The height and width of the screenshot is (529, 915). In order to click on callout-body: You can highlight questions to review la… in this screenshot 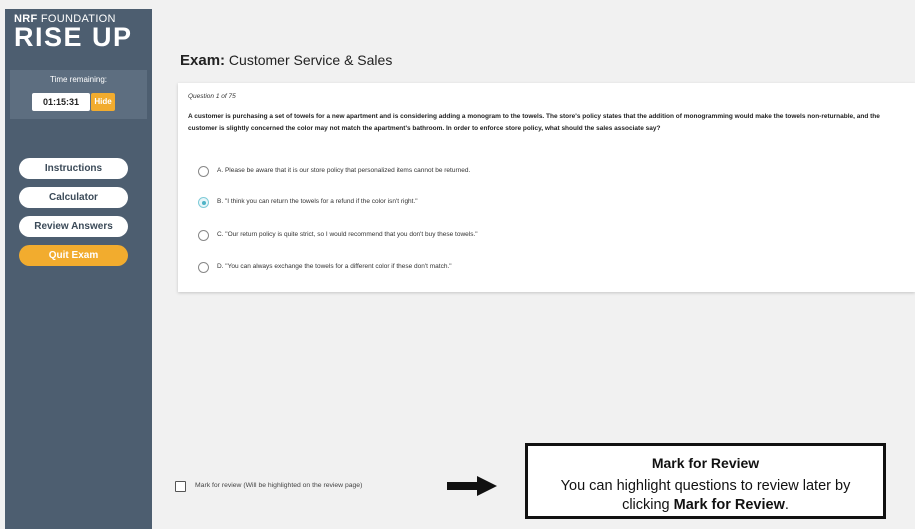, I will do `click(705, 496)`.